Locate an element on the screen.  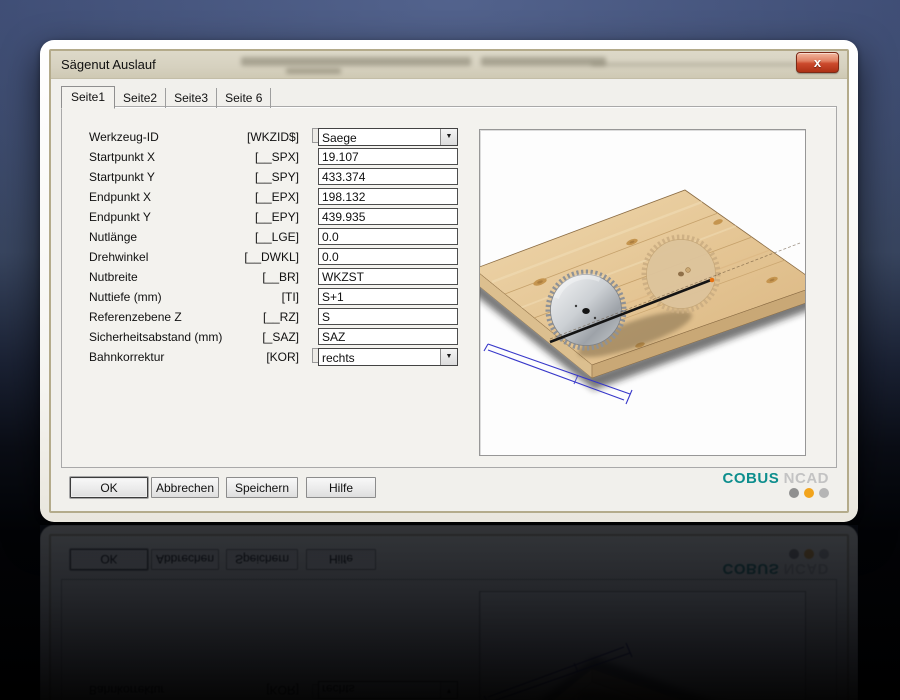
refl-cancel-button: Abbrechen is located at coordinates (185, 559).